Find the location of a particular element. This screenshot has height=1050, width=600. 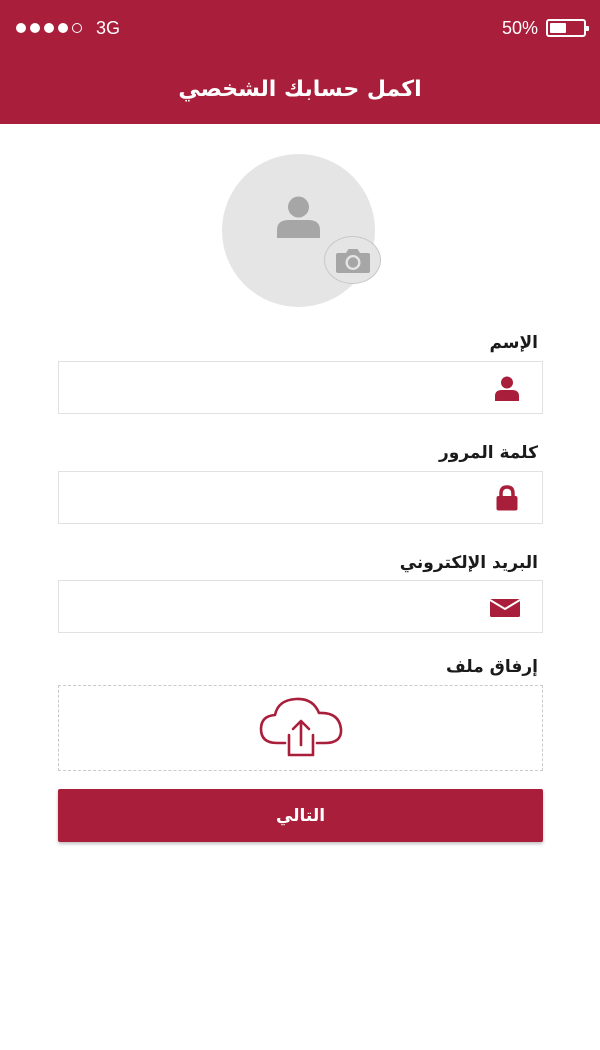

change-photo-button is located at coordinates (352, 260).